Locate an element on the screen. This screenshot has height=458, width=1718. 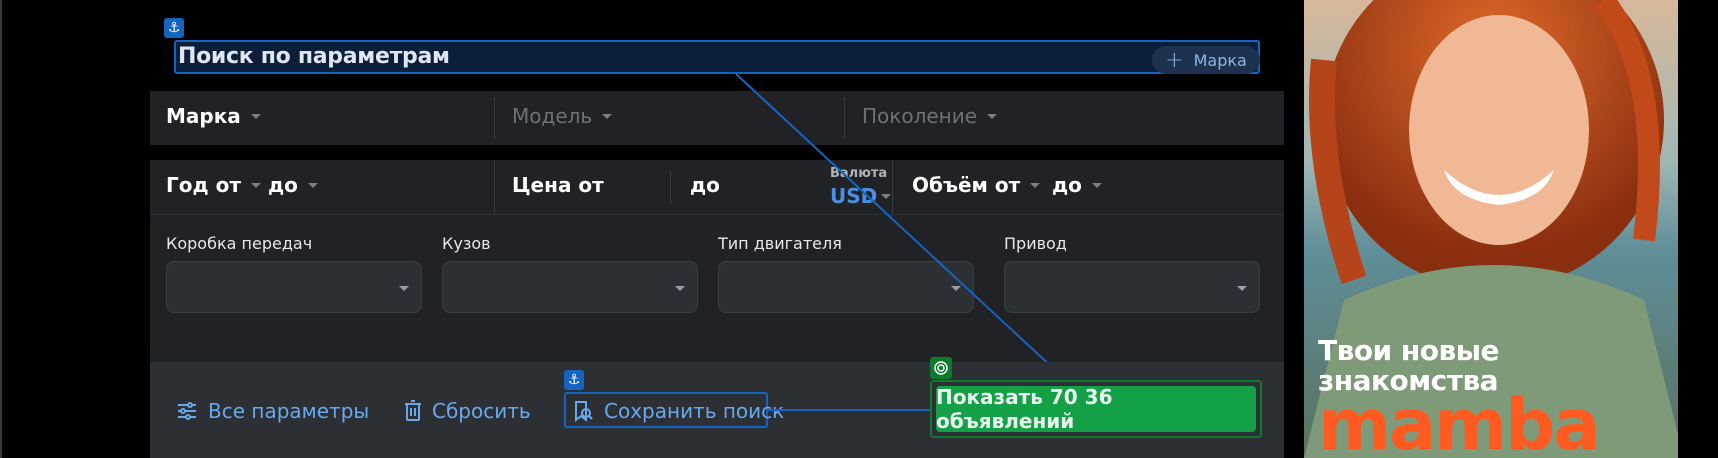
sliders-icon is located at coordinates (187, 411).